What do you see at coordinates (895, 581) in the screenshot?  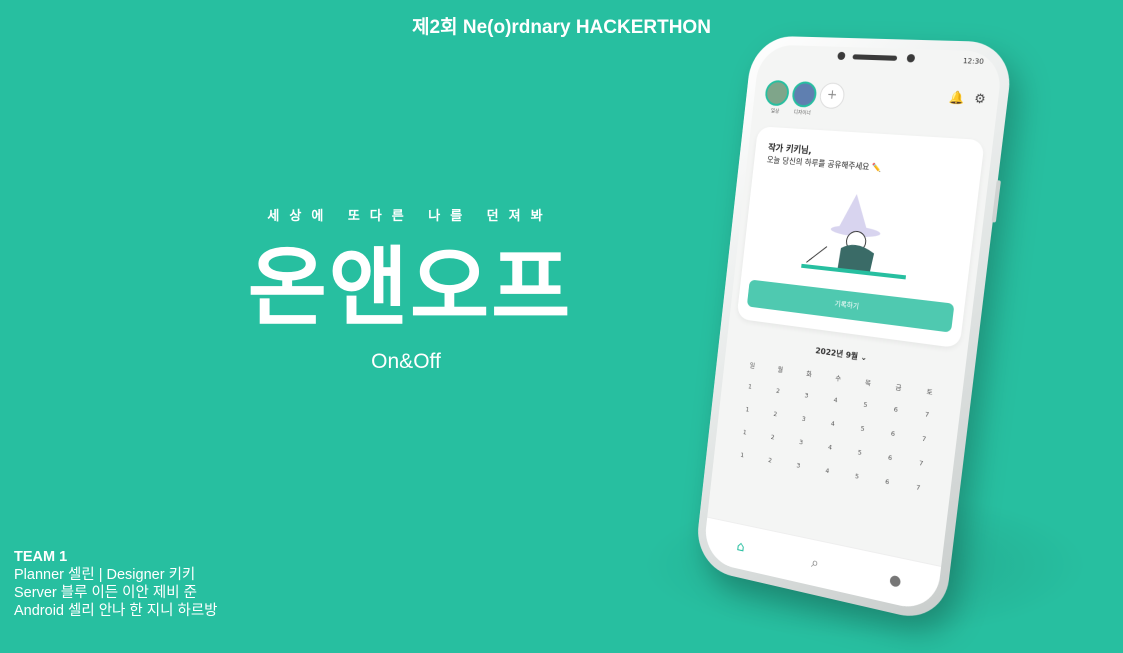 I see `profile-icon: ●` at bounding box center [895, 581].